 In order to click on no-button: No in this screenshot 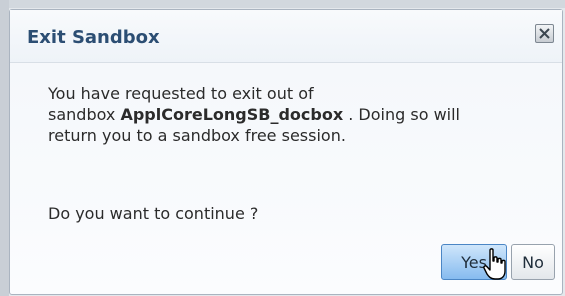, I will do `click(533, 262)`.